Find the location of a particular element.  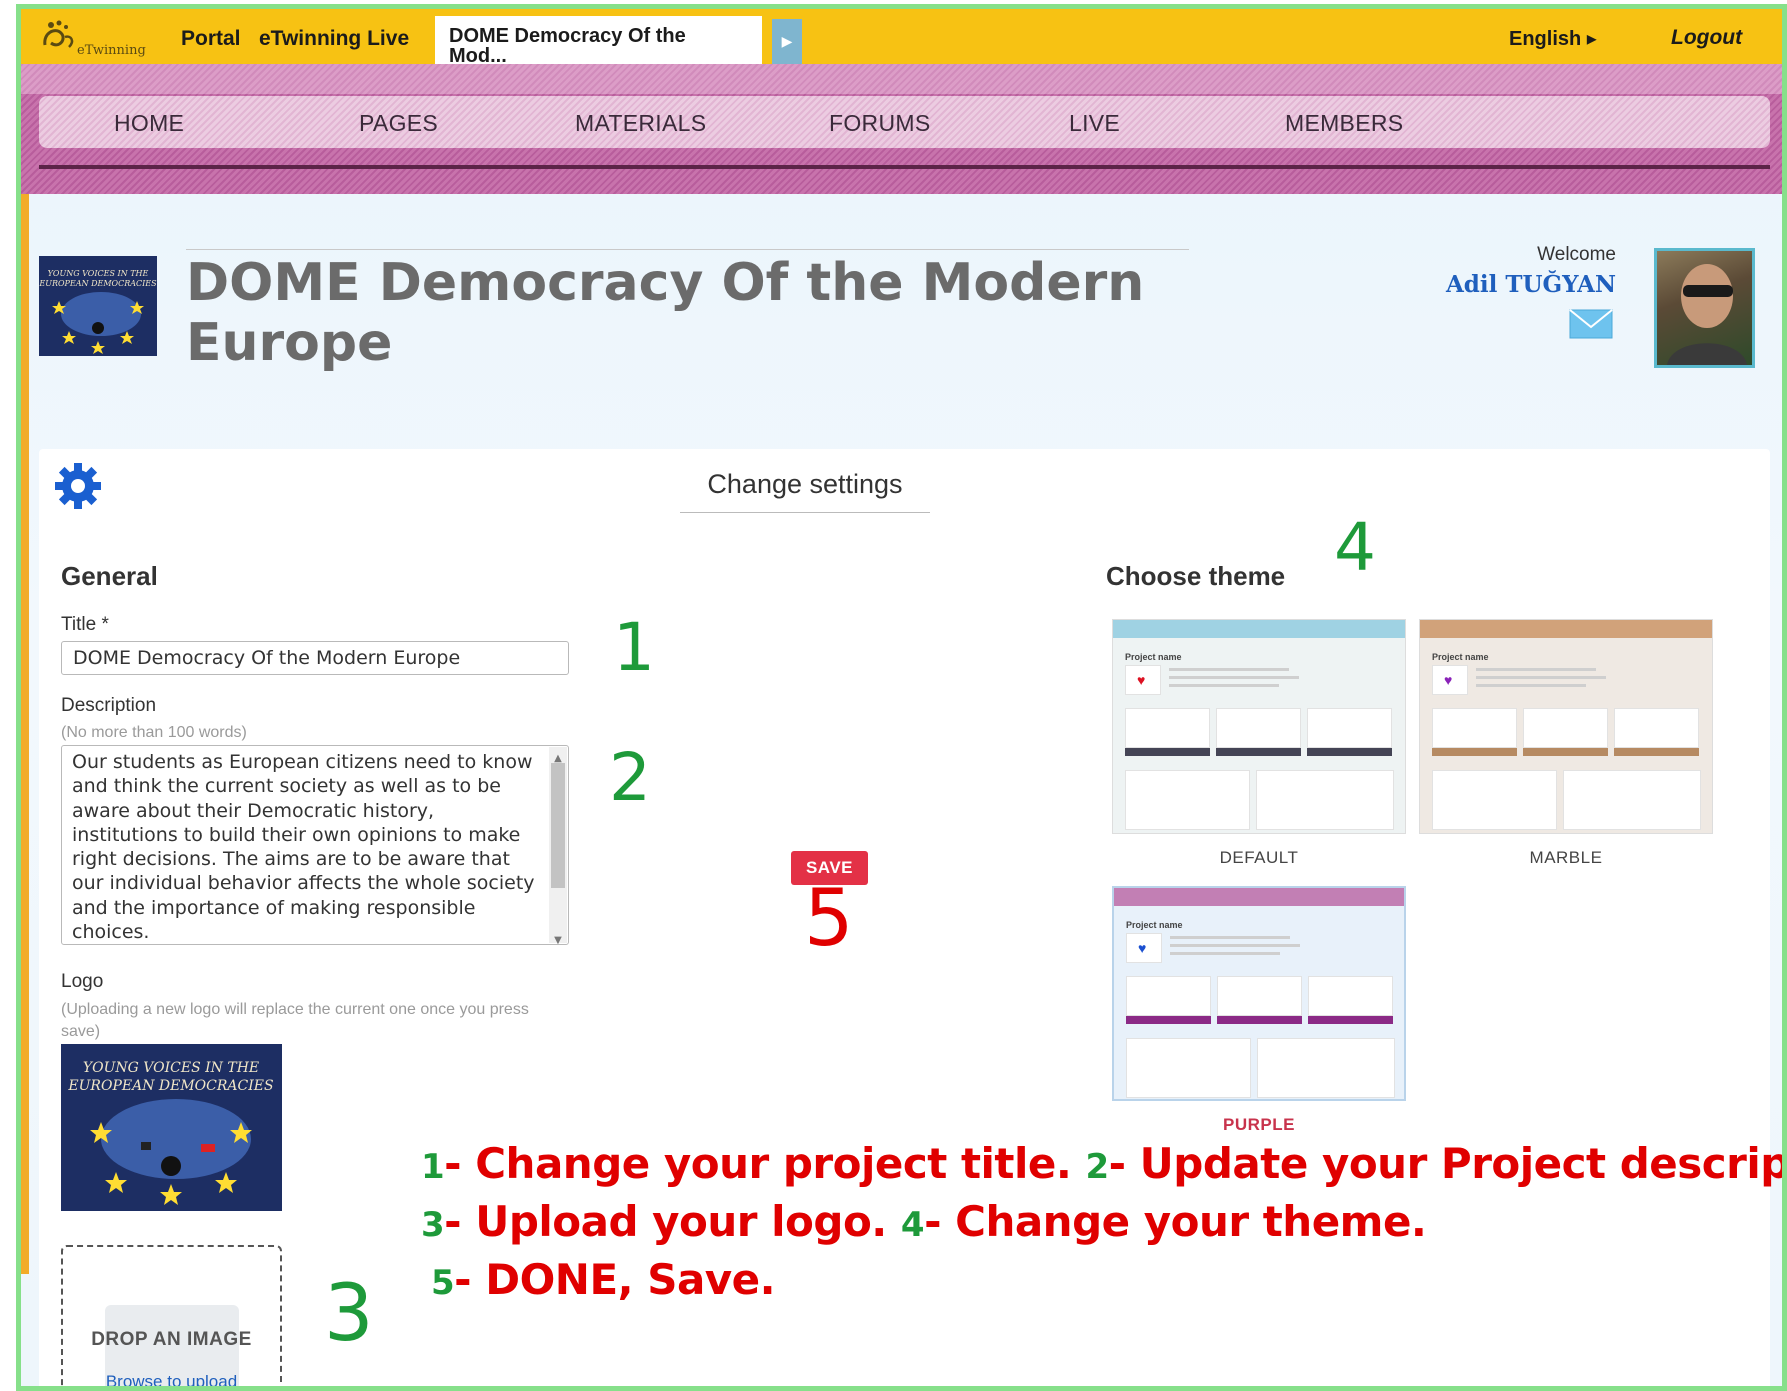

menu-pages: PAGES is located at coordinates (398, 123).